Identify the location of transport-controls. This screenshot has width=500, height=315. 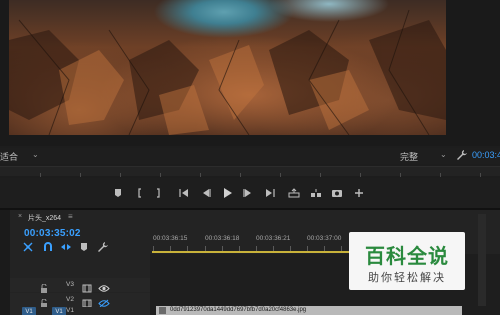
(250, 193).